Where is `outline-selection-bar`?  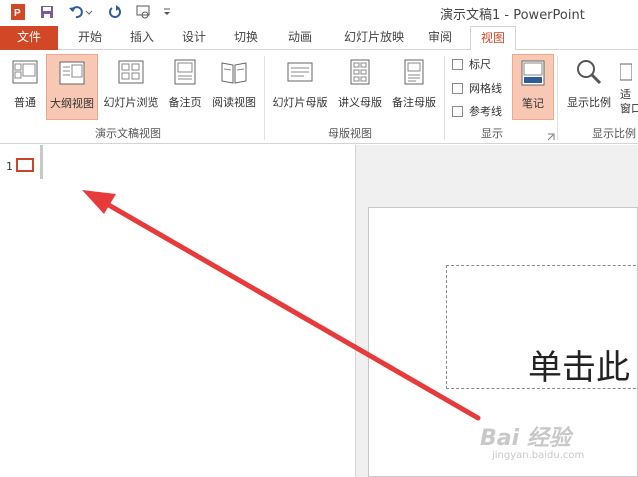
outline-selection-bar is located at coordinates (41, 162).